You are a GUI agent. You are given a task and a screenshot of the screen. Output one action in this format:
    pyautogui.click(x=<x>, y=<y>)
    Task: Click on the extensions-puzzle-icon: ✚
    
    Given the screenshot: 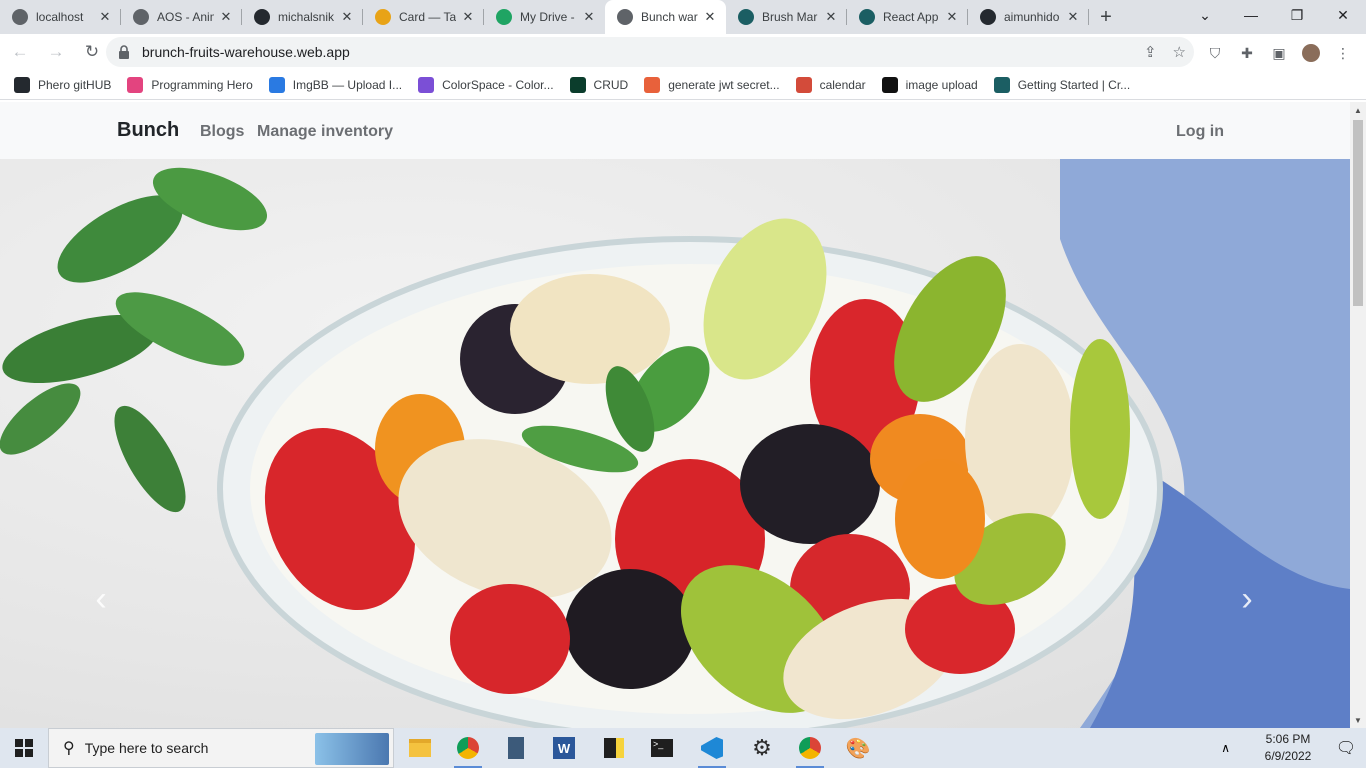 What is the action you would take?
    pyautogui.click(x=1247, y=53)
    